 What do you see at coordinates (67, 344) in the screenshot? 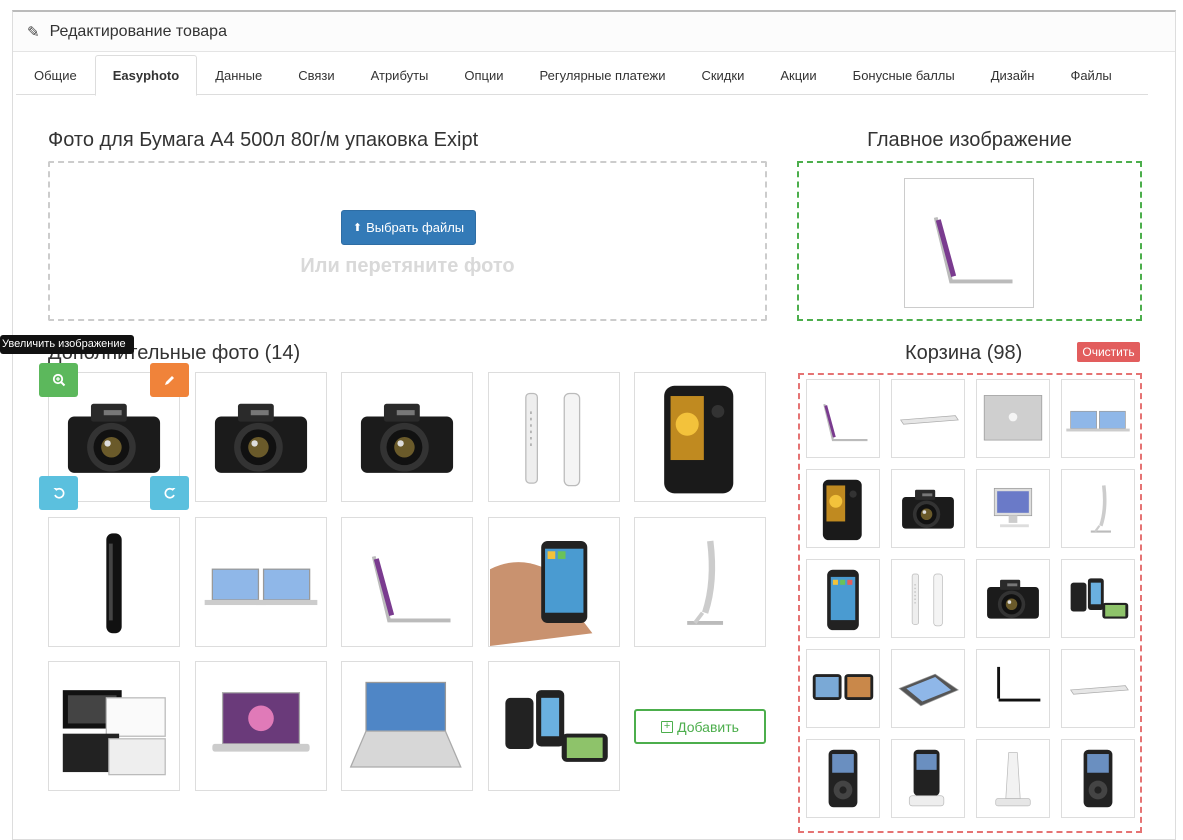
I see `zoom-tooltip: Увеличить изображение` at bounding box center [67, 344].